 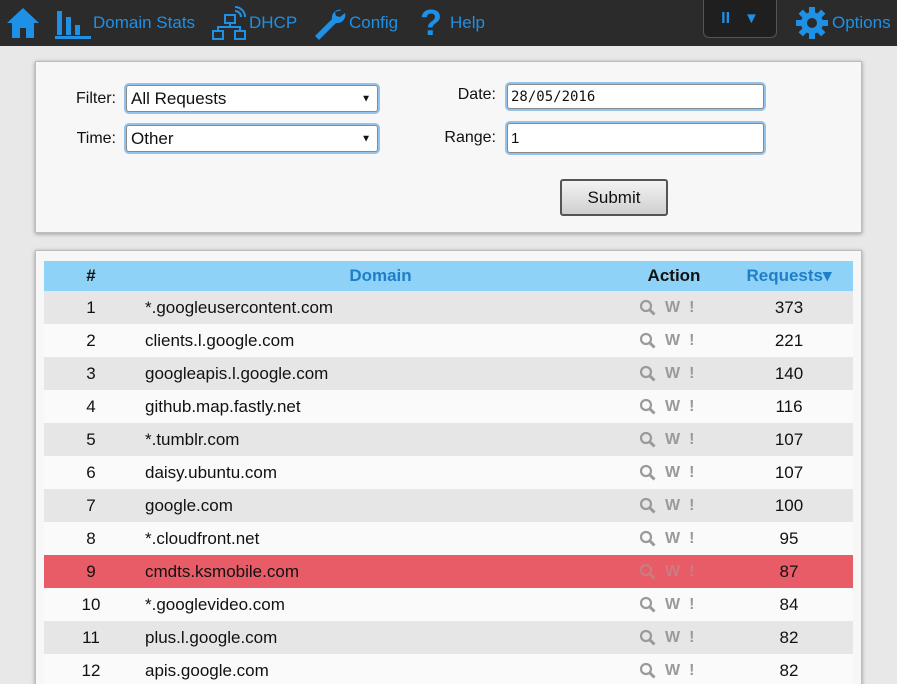 I want to click on row-domain: *.cloudfront.net, so click(x=202, y=538).